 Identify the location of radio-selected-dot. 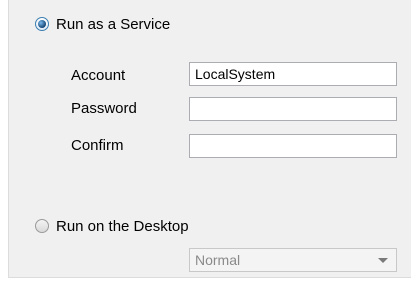
(42, 24).